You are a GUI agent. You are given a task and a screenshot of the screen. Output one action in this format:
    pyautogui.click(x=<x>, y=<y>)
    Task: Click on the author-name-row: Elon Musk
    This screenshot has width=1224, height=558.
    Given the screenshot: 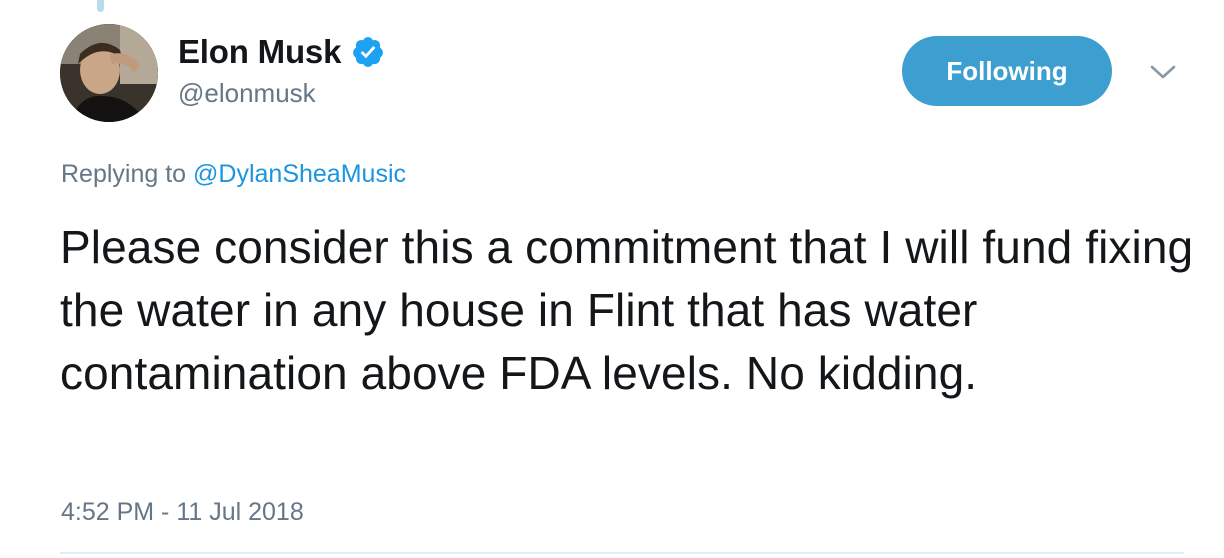 What is the action you would take?
    pyautogui.click(x=281, y=52)
    